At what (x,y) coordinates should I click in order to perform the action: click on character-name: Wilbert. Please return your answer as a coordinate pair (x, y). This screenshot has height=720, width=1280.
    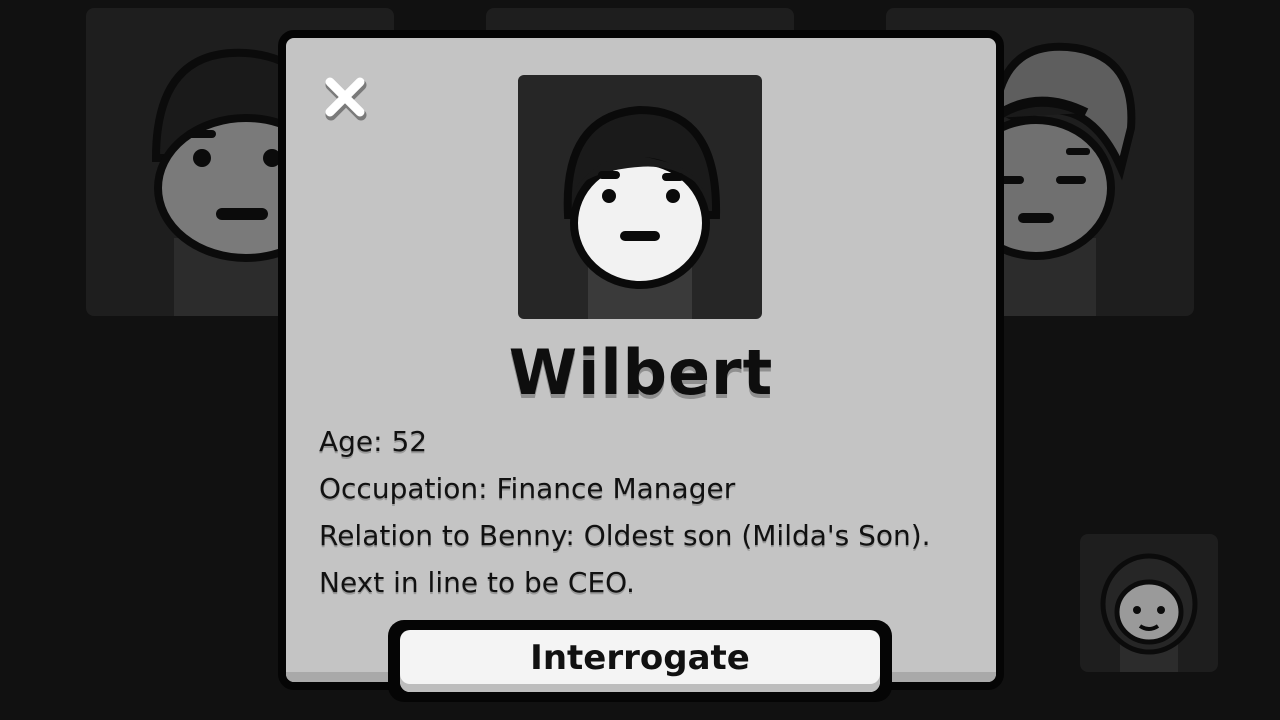
    Looking at the image, I should click on (641, 372).